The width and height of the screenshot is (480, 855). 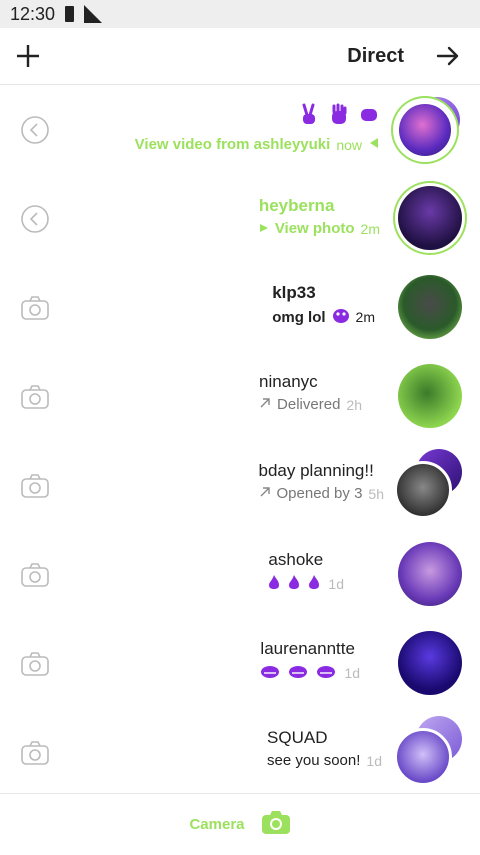 What do you see at coordinates (240, 485) in the screenshot?
I see `conversation-row: bday planning!! Opened by 3 5h` at bounding box center [240, 485].